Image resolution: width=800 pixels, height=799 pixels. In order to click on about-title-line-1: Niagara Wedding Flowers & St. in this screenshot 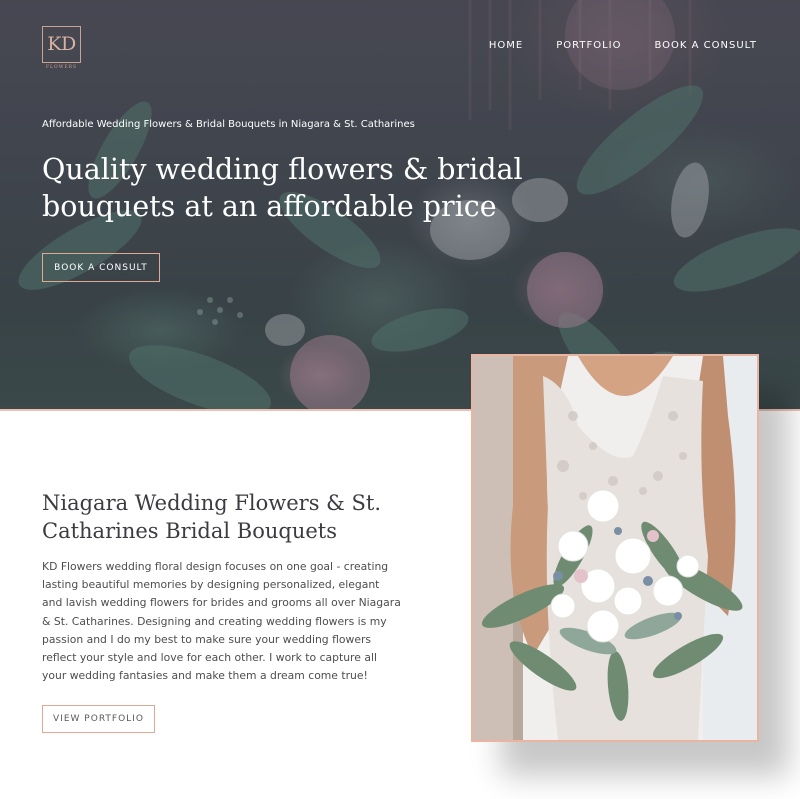, I will do `click(212, 503)`.